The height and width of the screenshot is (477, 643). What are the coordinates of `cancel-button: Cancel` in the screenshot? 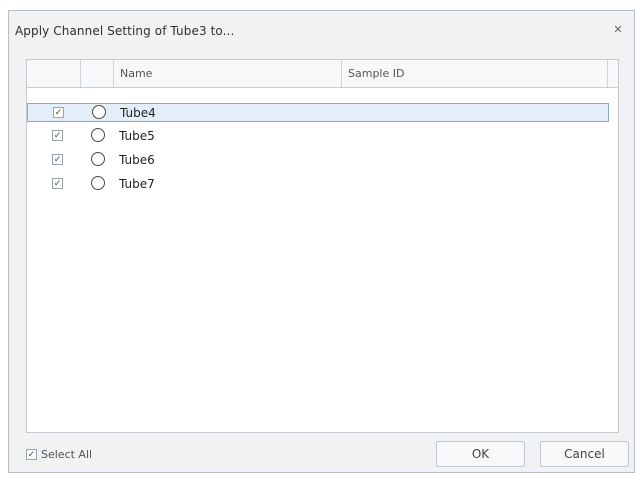 It's located at (584, 454).